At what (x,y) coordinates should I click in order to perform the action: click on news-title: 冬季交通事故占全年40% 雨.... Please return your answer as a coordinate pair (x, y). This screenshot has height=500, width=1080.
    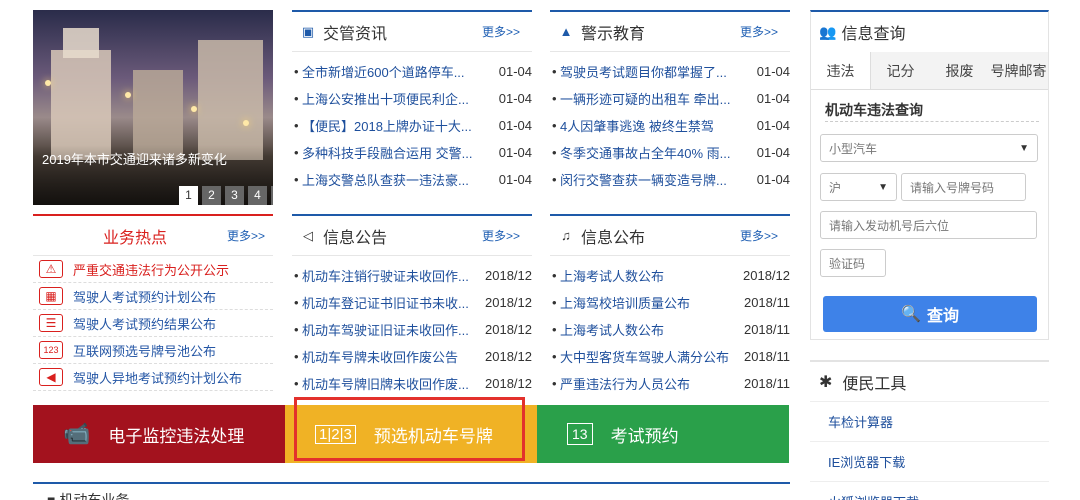
    Looking at the image, I should click on (656, 152).